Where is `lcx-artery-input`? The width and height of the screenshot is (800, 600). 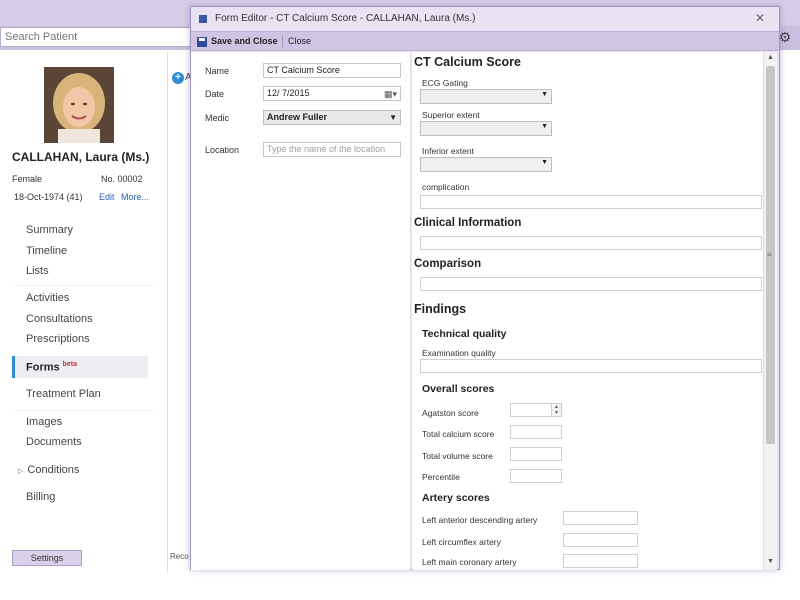 lcx-artery-input is located at coordinates (600, 540).